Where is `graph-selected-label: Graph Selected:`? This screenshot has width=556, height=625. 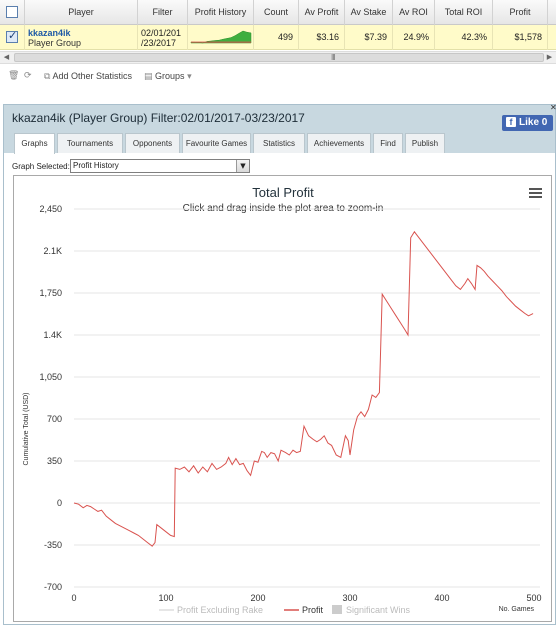
graph-selected-label: Graph Selected: is located at coordinates (41, 166).